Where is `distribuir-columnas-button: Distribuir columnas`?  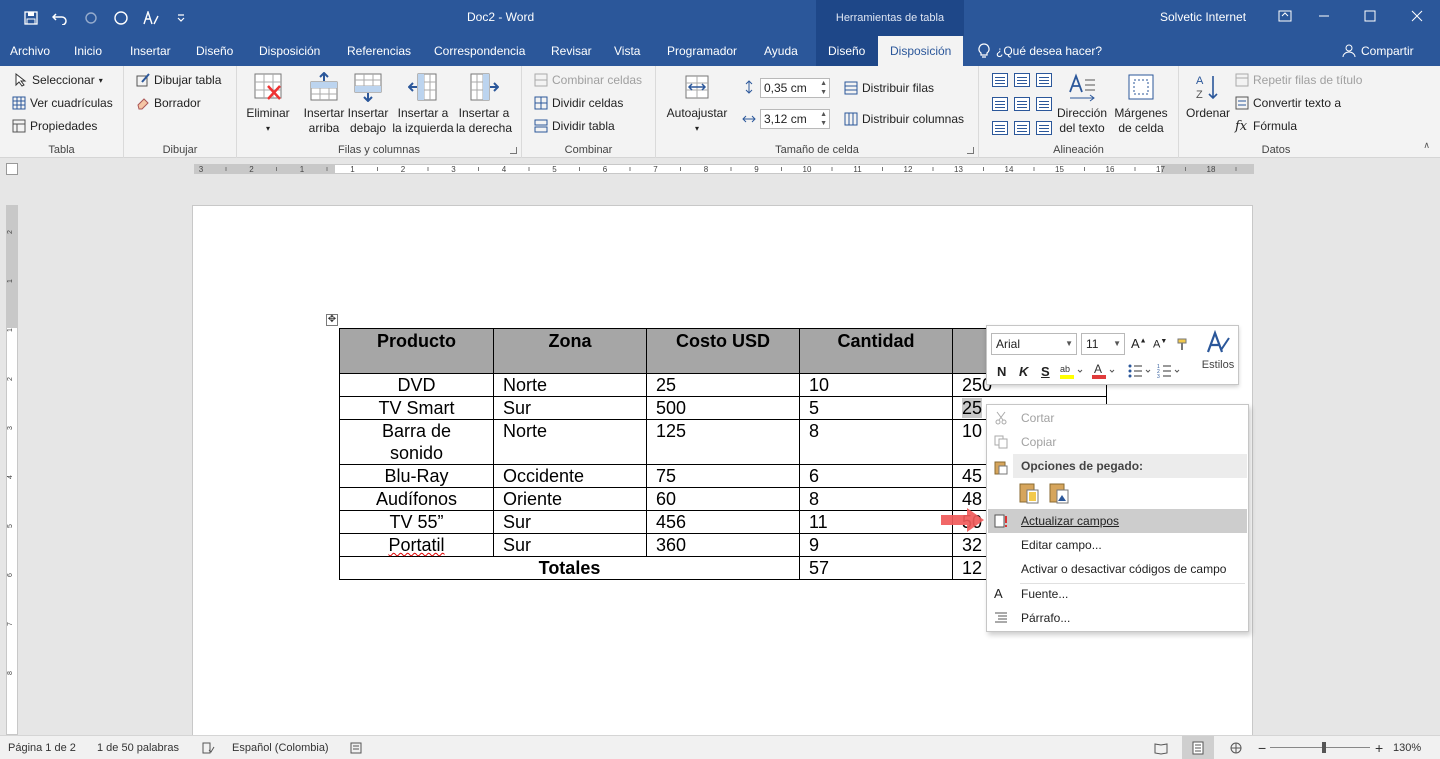
distribuir-columnas-button: Distribuir columnas is located at coordinates (904, 119).